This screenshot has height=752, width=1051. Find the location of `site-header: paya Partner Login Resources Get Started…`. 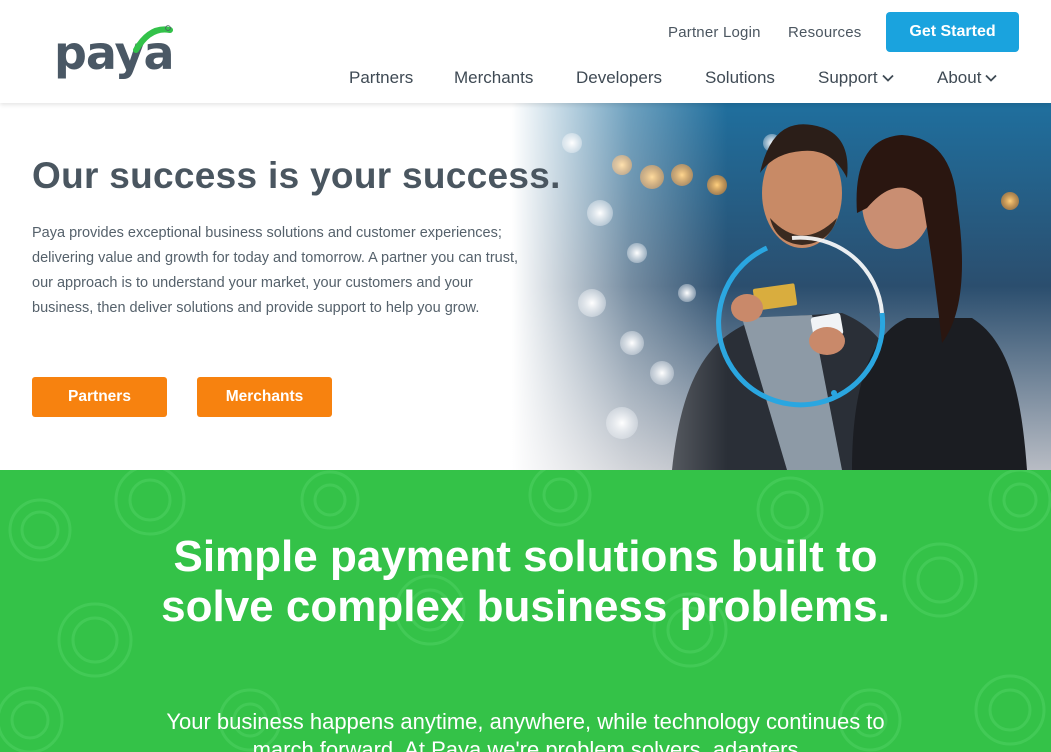

site-header: paya Partner Login Resources Get Started… is located at coordinates (525, 51).